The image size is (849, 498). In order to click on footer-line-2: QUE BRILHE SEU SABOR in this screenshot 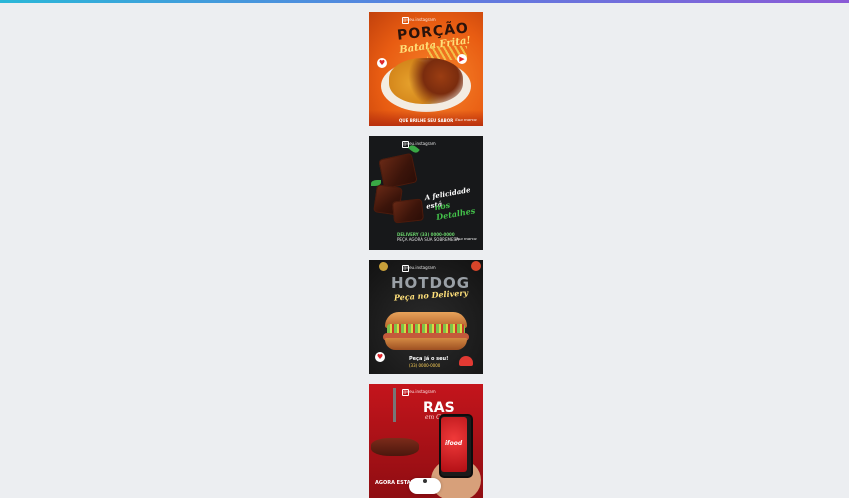, I will do `click(426, 120)`.